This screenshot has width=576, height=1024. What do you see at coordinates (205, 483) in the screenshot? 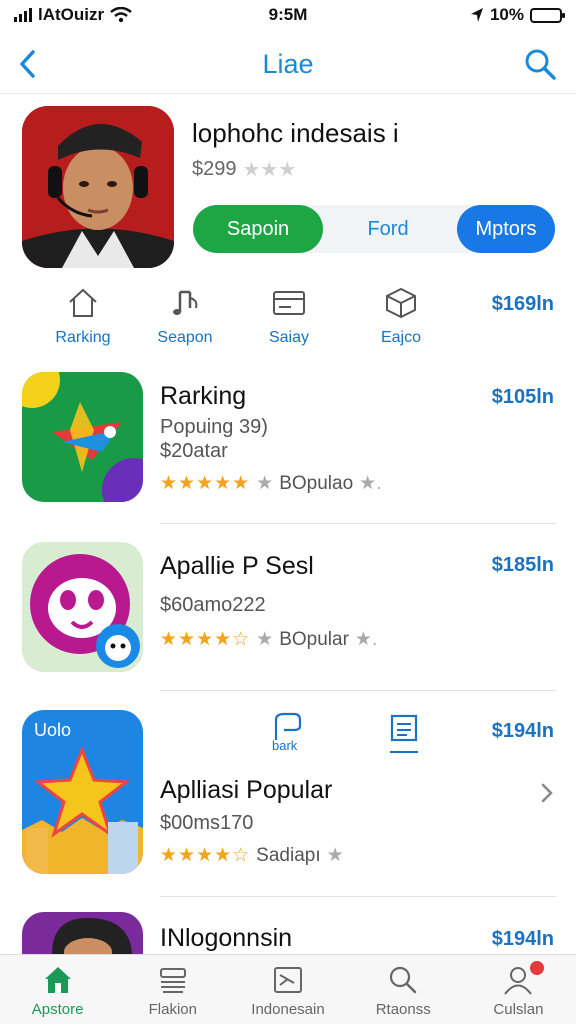
I see `rating-stars: ★★★★★` at bounding box center [205, 483].